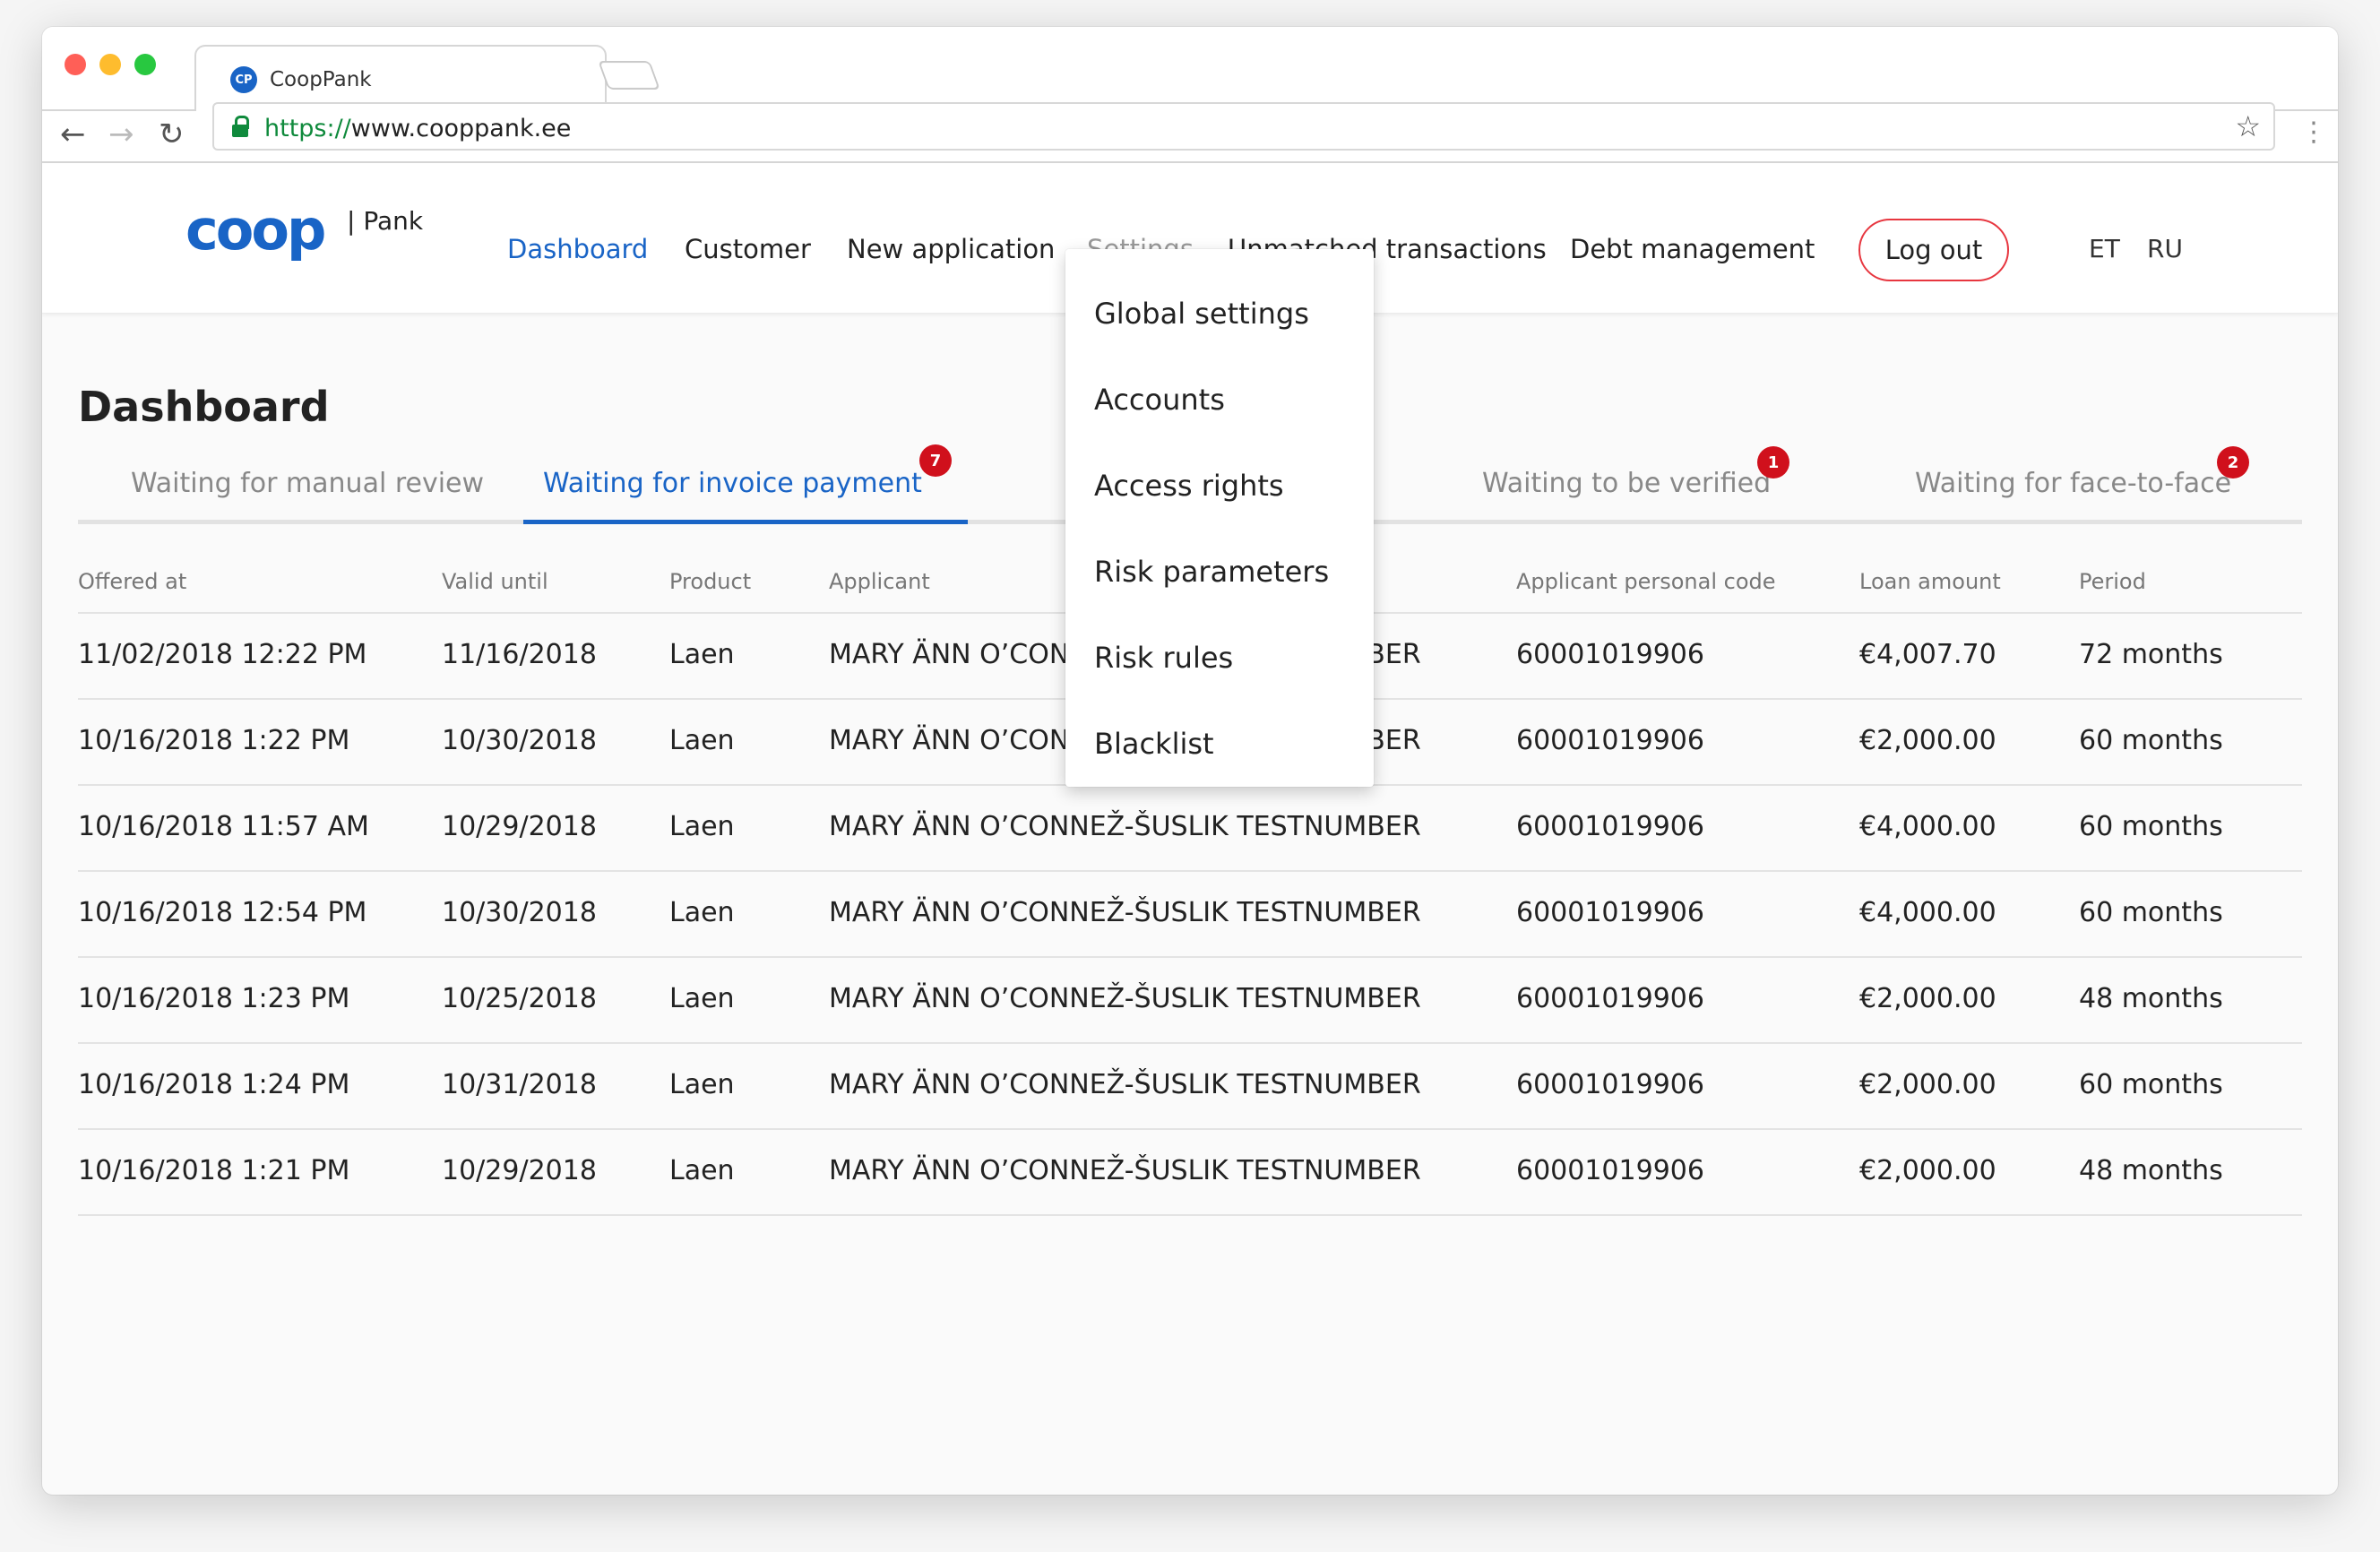 The height and width of the screenshot is (1552, 2380). What do you see at coordinates (2233, 463) in the screenshot?
I see `face-to-face-count-badge: 2` at bounding box center [2233, 463].